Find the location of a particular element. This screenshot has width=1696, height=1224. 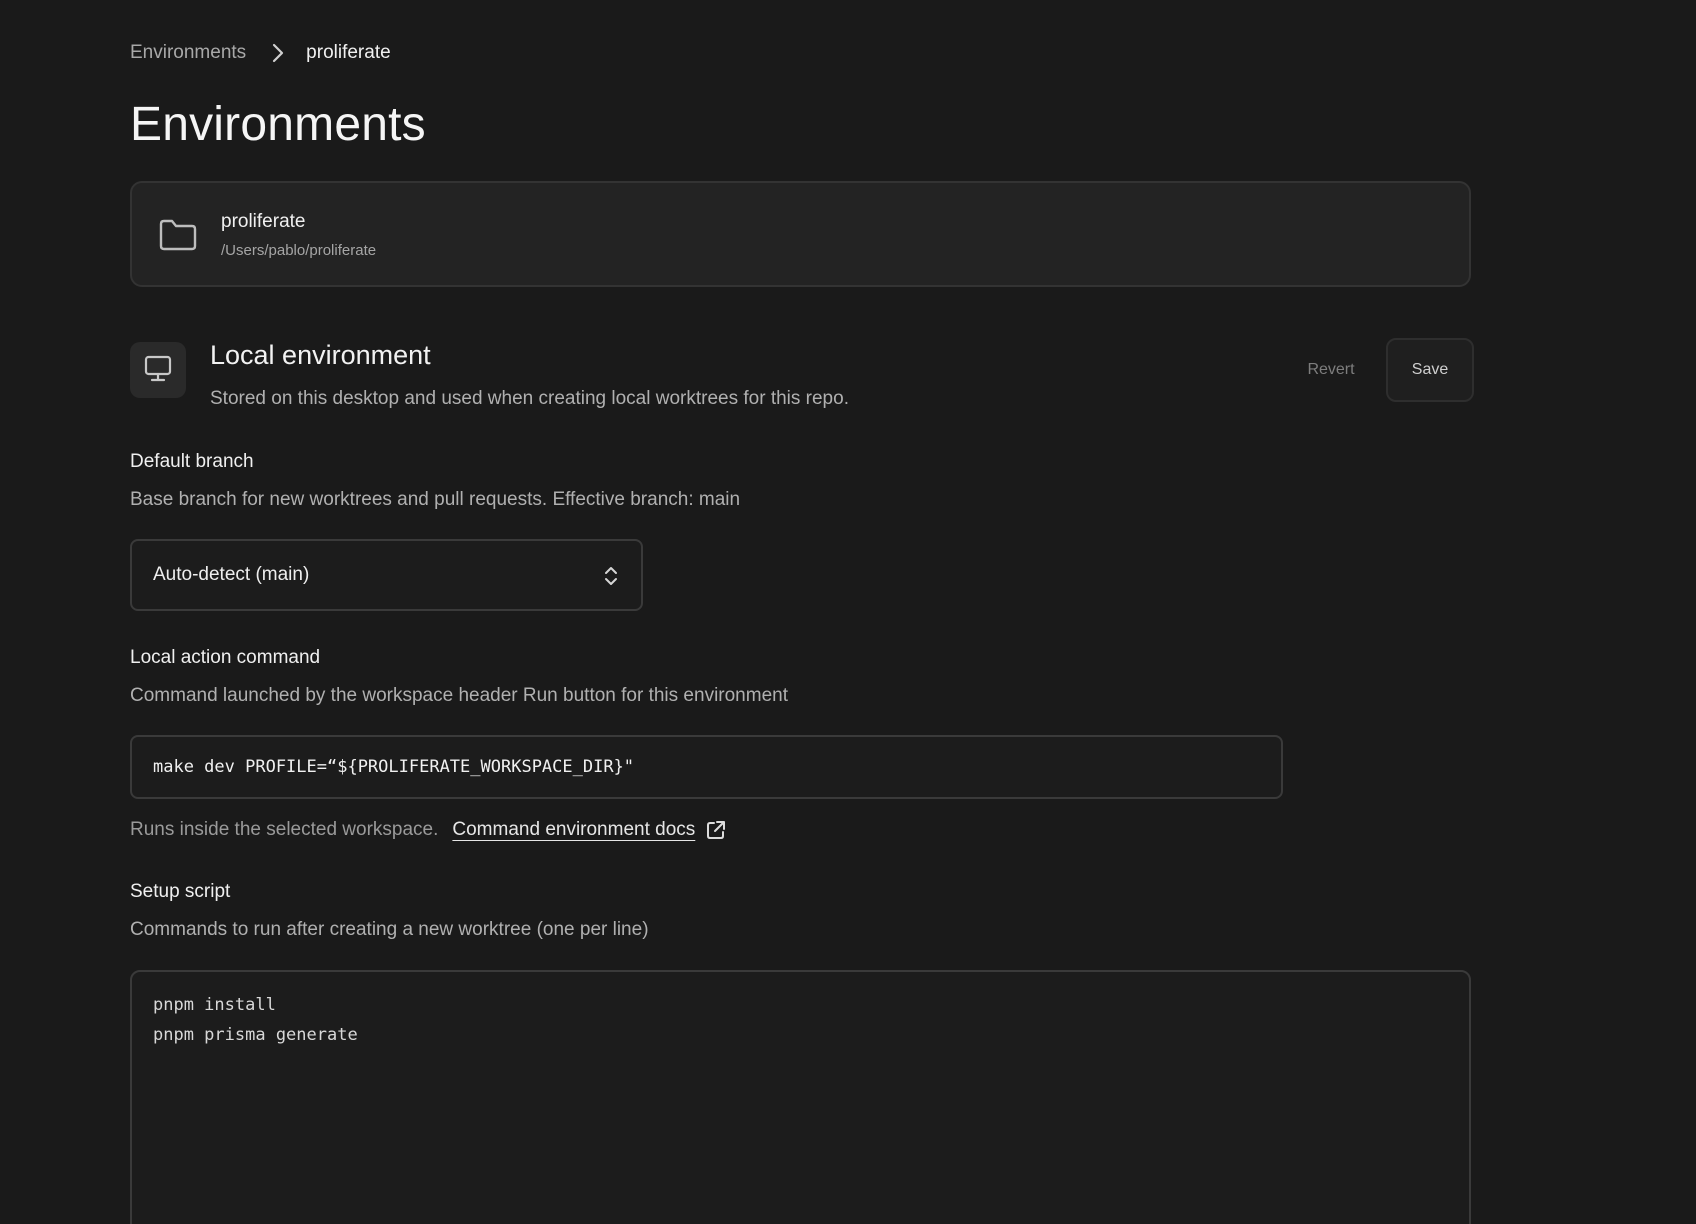

breadcrumb-current: proliferate is located at coordinates (348, 52).